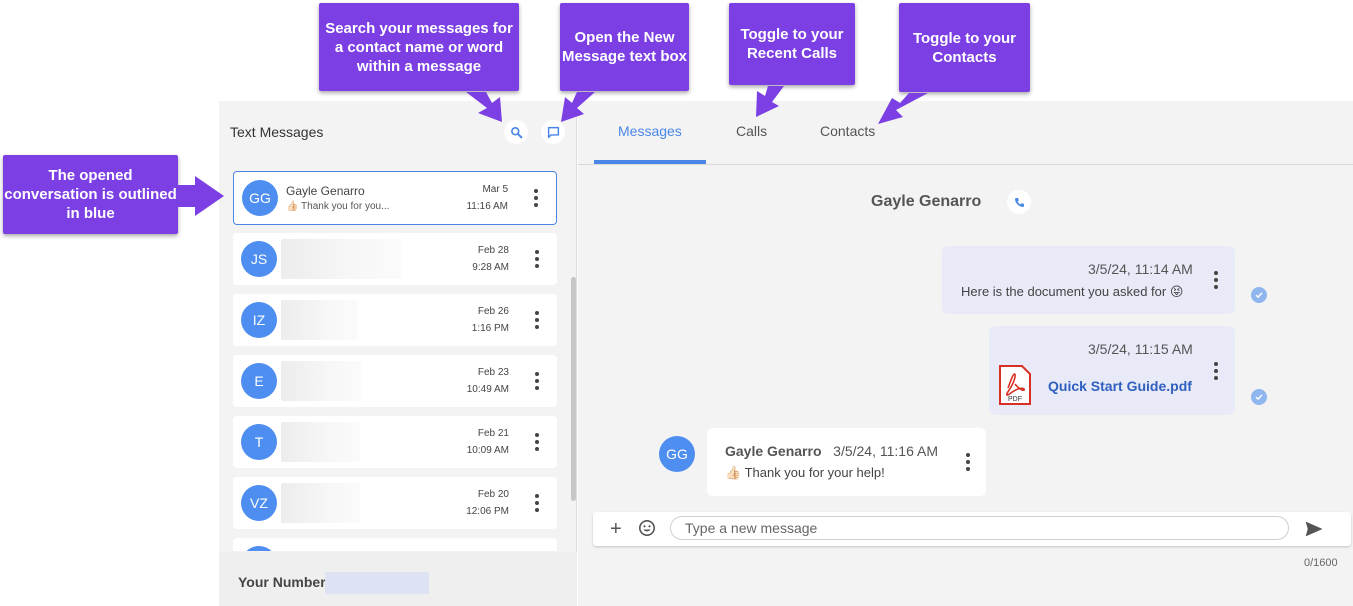 This screenshot has height=606, width=1353. I want to click on callout-contacts: Toggle to your Contacts, so click(964, 47).